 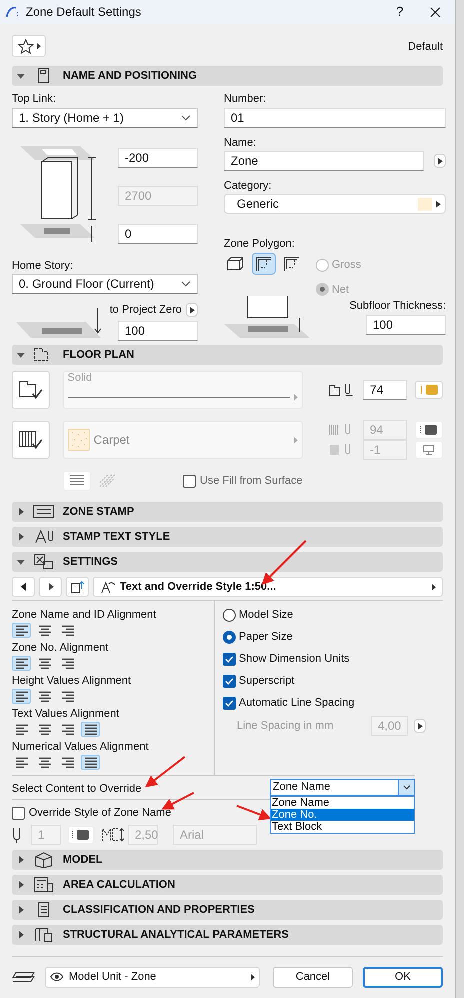 What do you see at coordinates (158, 234) in the screenshot?
I see `input-field: 0` at bounding box center [158, 234].